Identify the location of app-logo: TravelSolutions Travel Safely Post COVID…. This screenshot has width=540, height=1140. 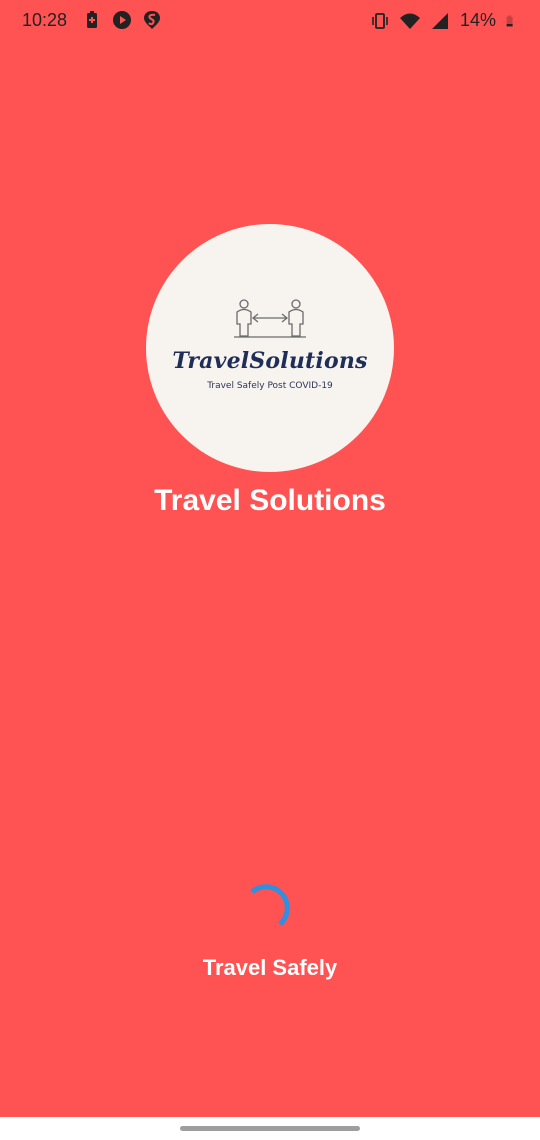
(270, 348).